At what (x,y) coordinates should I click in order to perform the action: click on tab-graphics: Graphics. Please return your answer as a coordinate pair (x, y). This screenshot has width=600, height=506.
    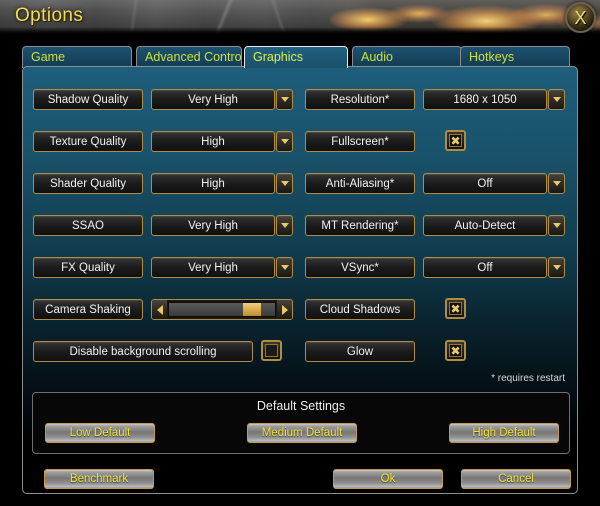
    Looking at the image, I should click on (296, 57).